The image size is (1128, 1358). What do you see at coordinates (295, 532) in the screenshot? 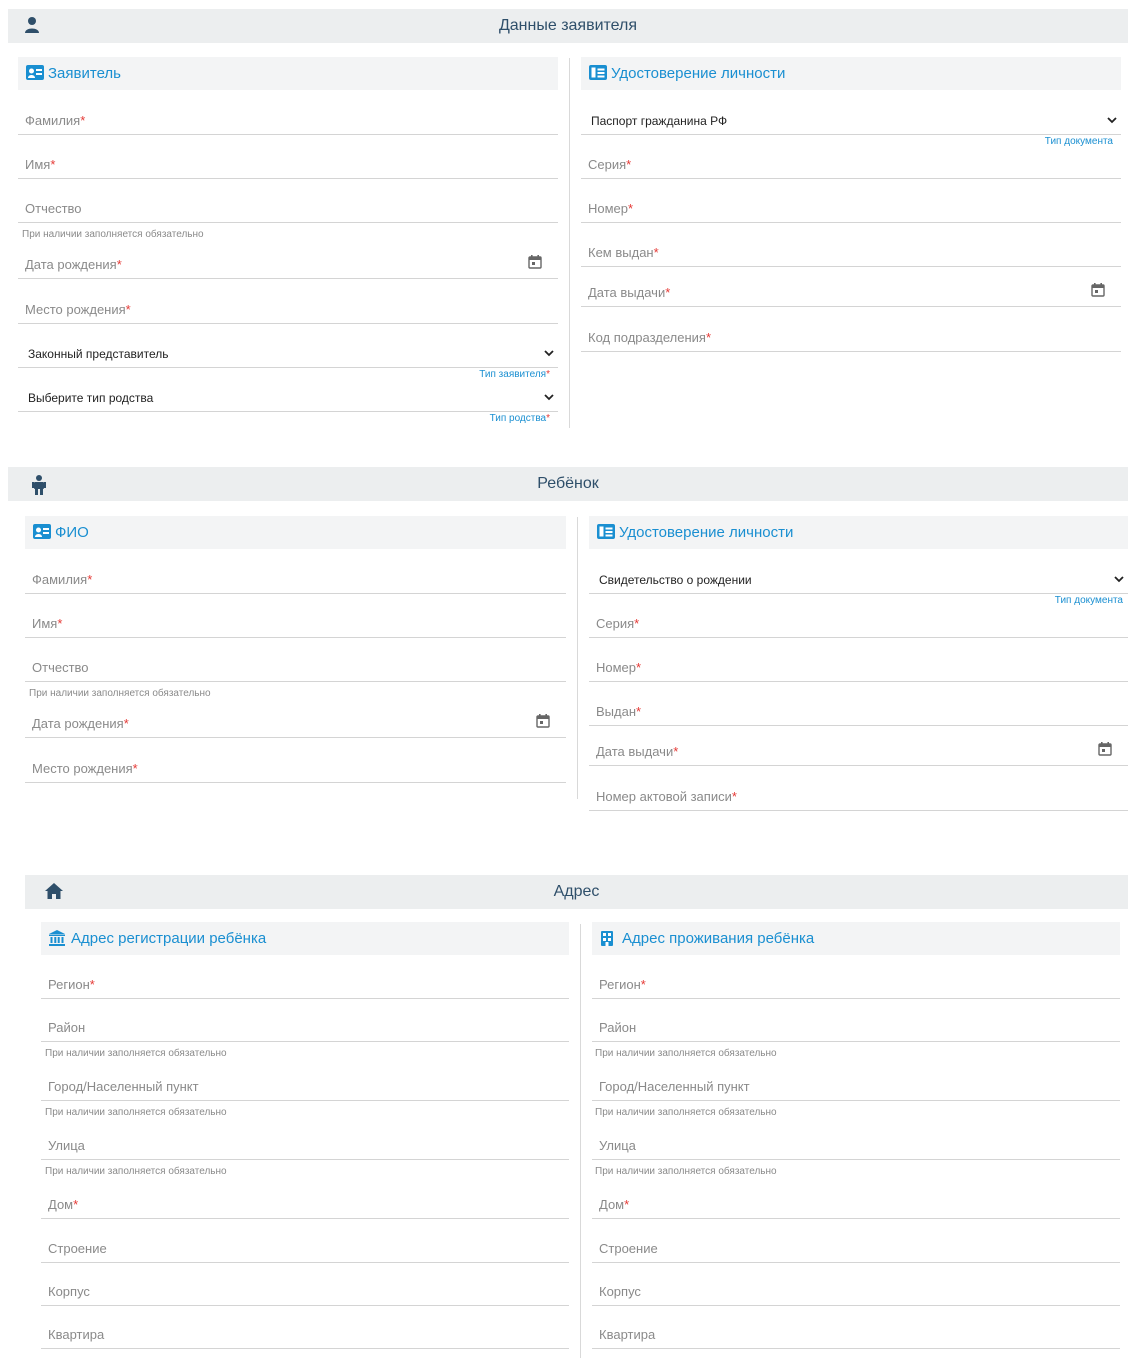
I see `child-fio-header: ФИО` at bounding box center [295, 532].